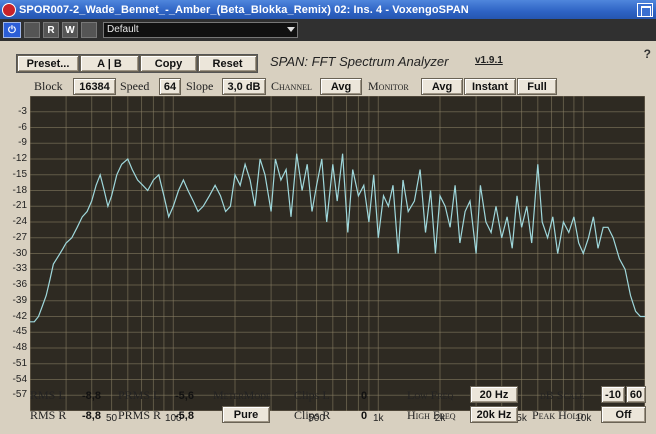 Image resolution: width=656 pixels, height=434 pixels. I want to click on speed-label: Speed, so click(135, 86).